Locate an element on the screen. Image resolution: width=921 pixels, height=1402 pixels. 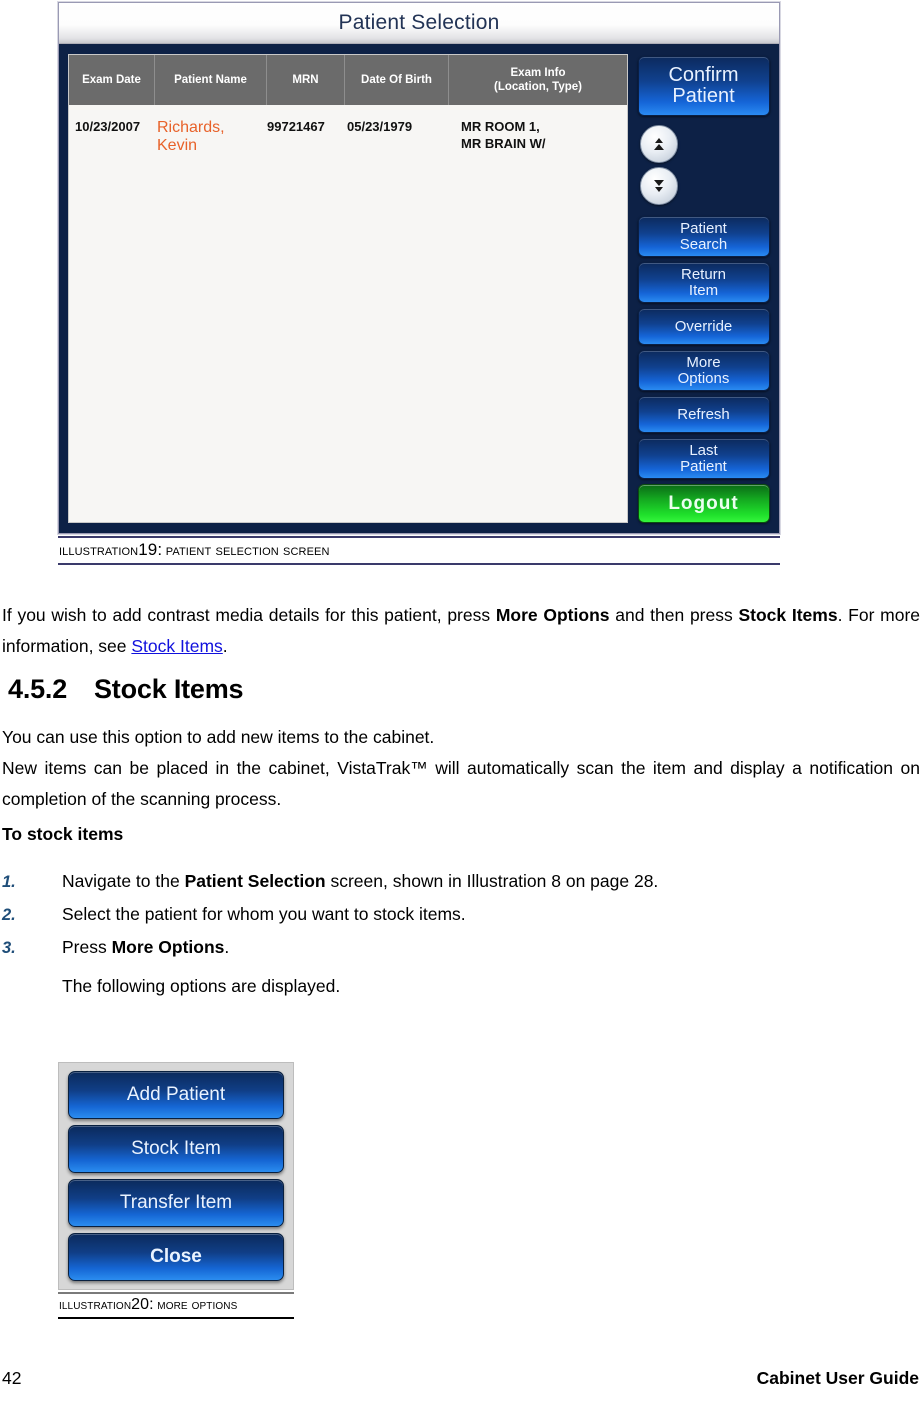
caption-text: More Options is located at coordinates (197, 1304).